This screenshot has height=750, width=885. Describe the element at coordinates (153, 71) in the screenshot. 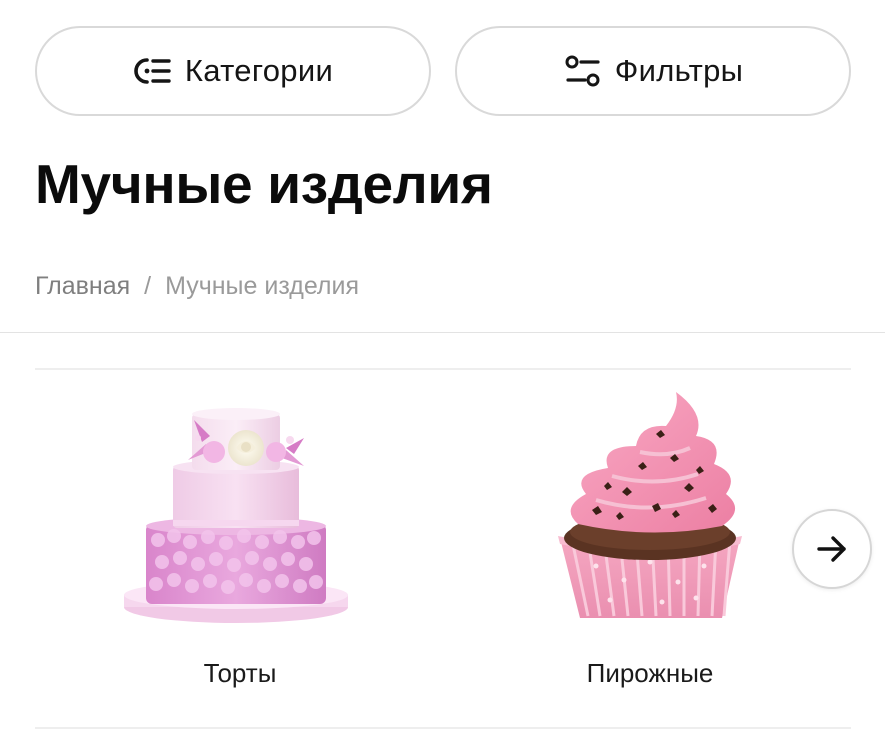

I see `categories-list-icon` at that location.